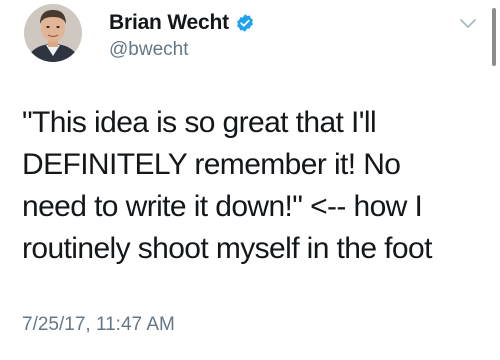 This screenshot has height=360, width=500. I want to click on scrollbar, so click(494, 37).